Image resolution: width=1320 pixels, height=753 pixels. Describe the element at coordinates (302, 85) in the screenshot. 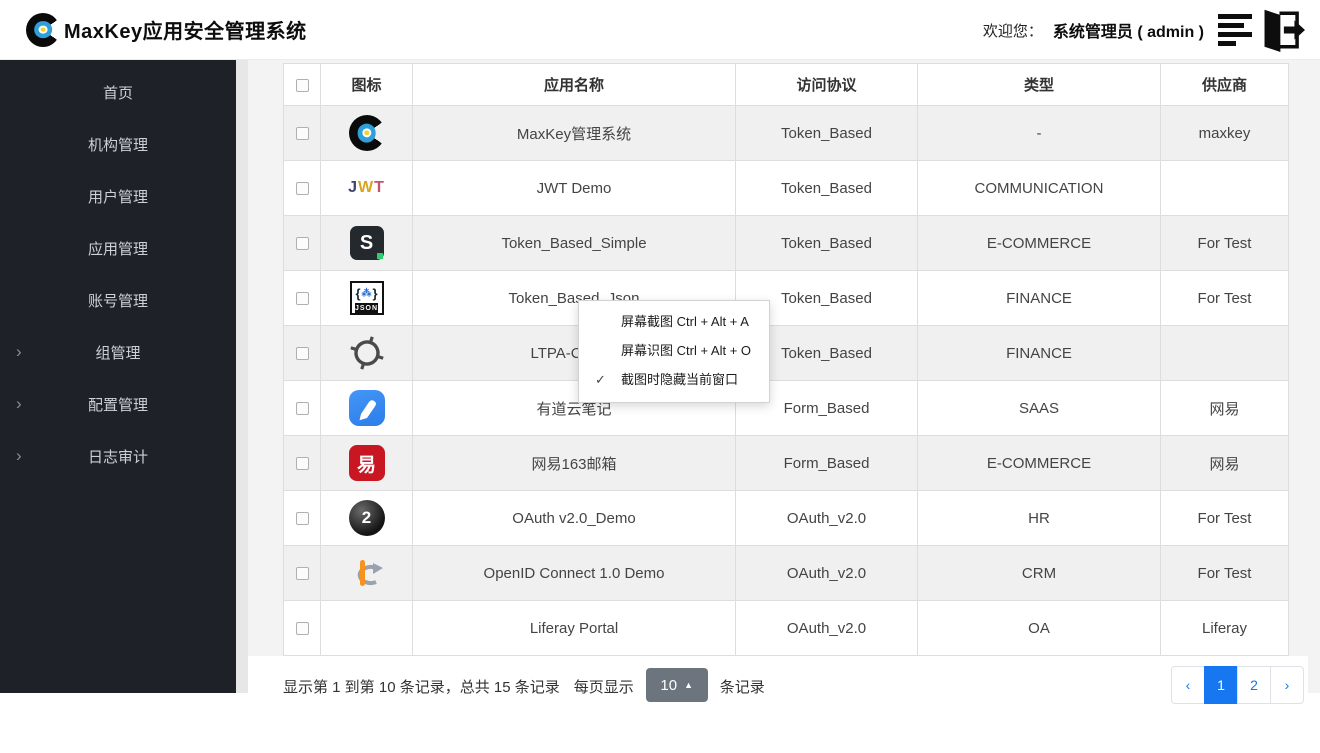

I see `select-all-checkbox` at that location.